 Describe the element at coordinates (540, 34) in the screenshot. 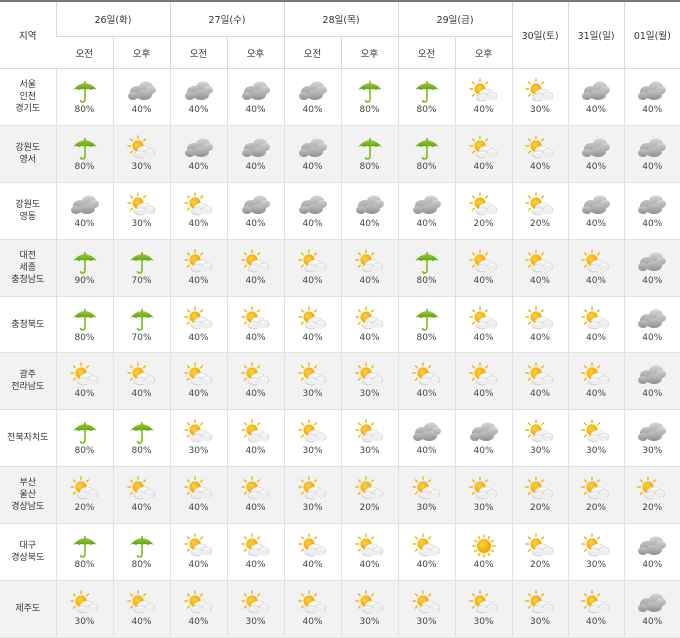

I see `day-header: 30일(토)` at that location.